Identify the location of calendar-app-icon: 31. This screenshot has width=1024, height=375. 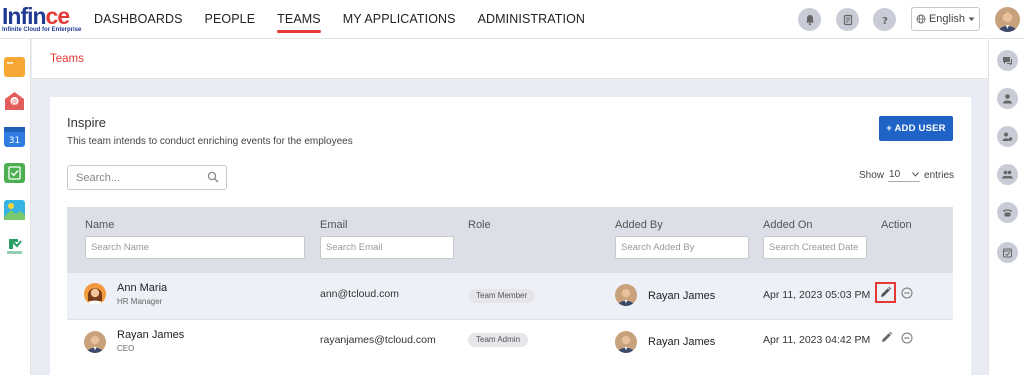
(14, 137).